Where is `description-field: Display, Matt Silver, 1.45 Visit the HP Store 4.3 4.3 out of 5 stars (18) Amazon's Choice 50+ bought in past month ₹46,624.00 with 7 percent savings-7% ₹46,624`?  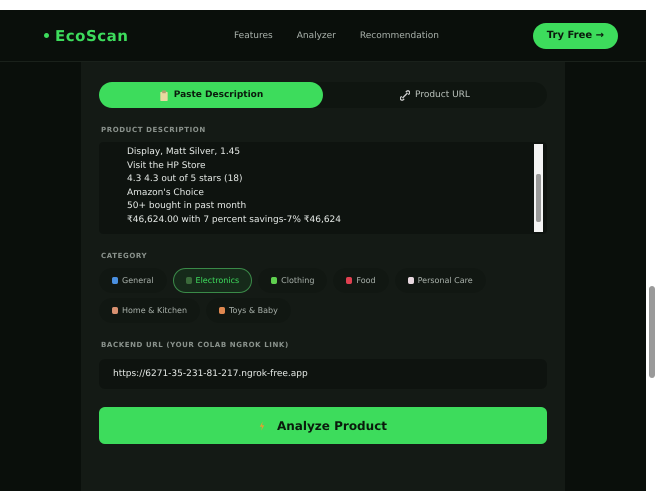
description-field: Display, Matt Silver, 1.45 Visit the HP Store 4.3 4.3 out of 5 stars (18) Amazon's Choice 50+ bought in past month ₹46,624.00 with 7 percent savings-7% ₹46,624 is located at coordinates (323, 188).